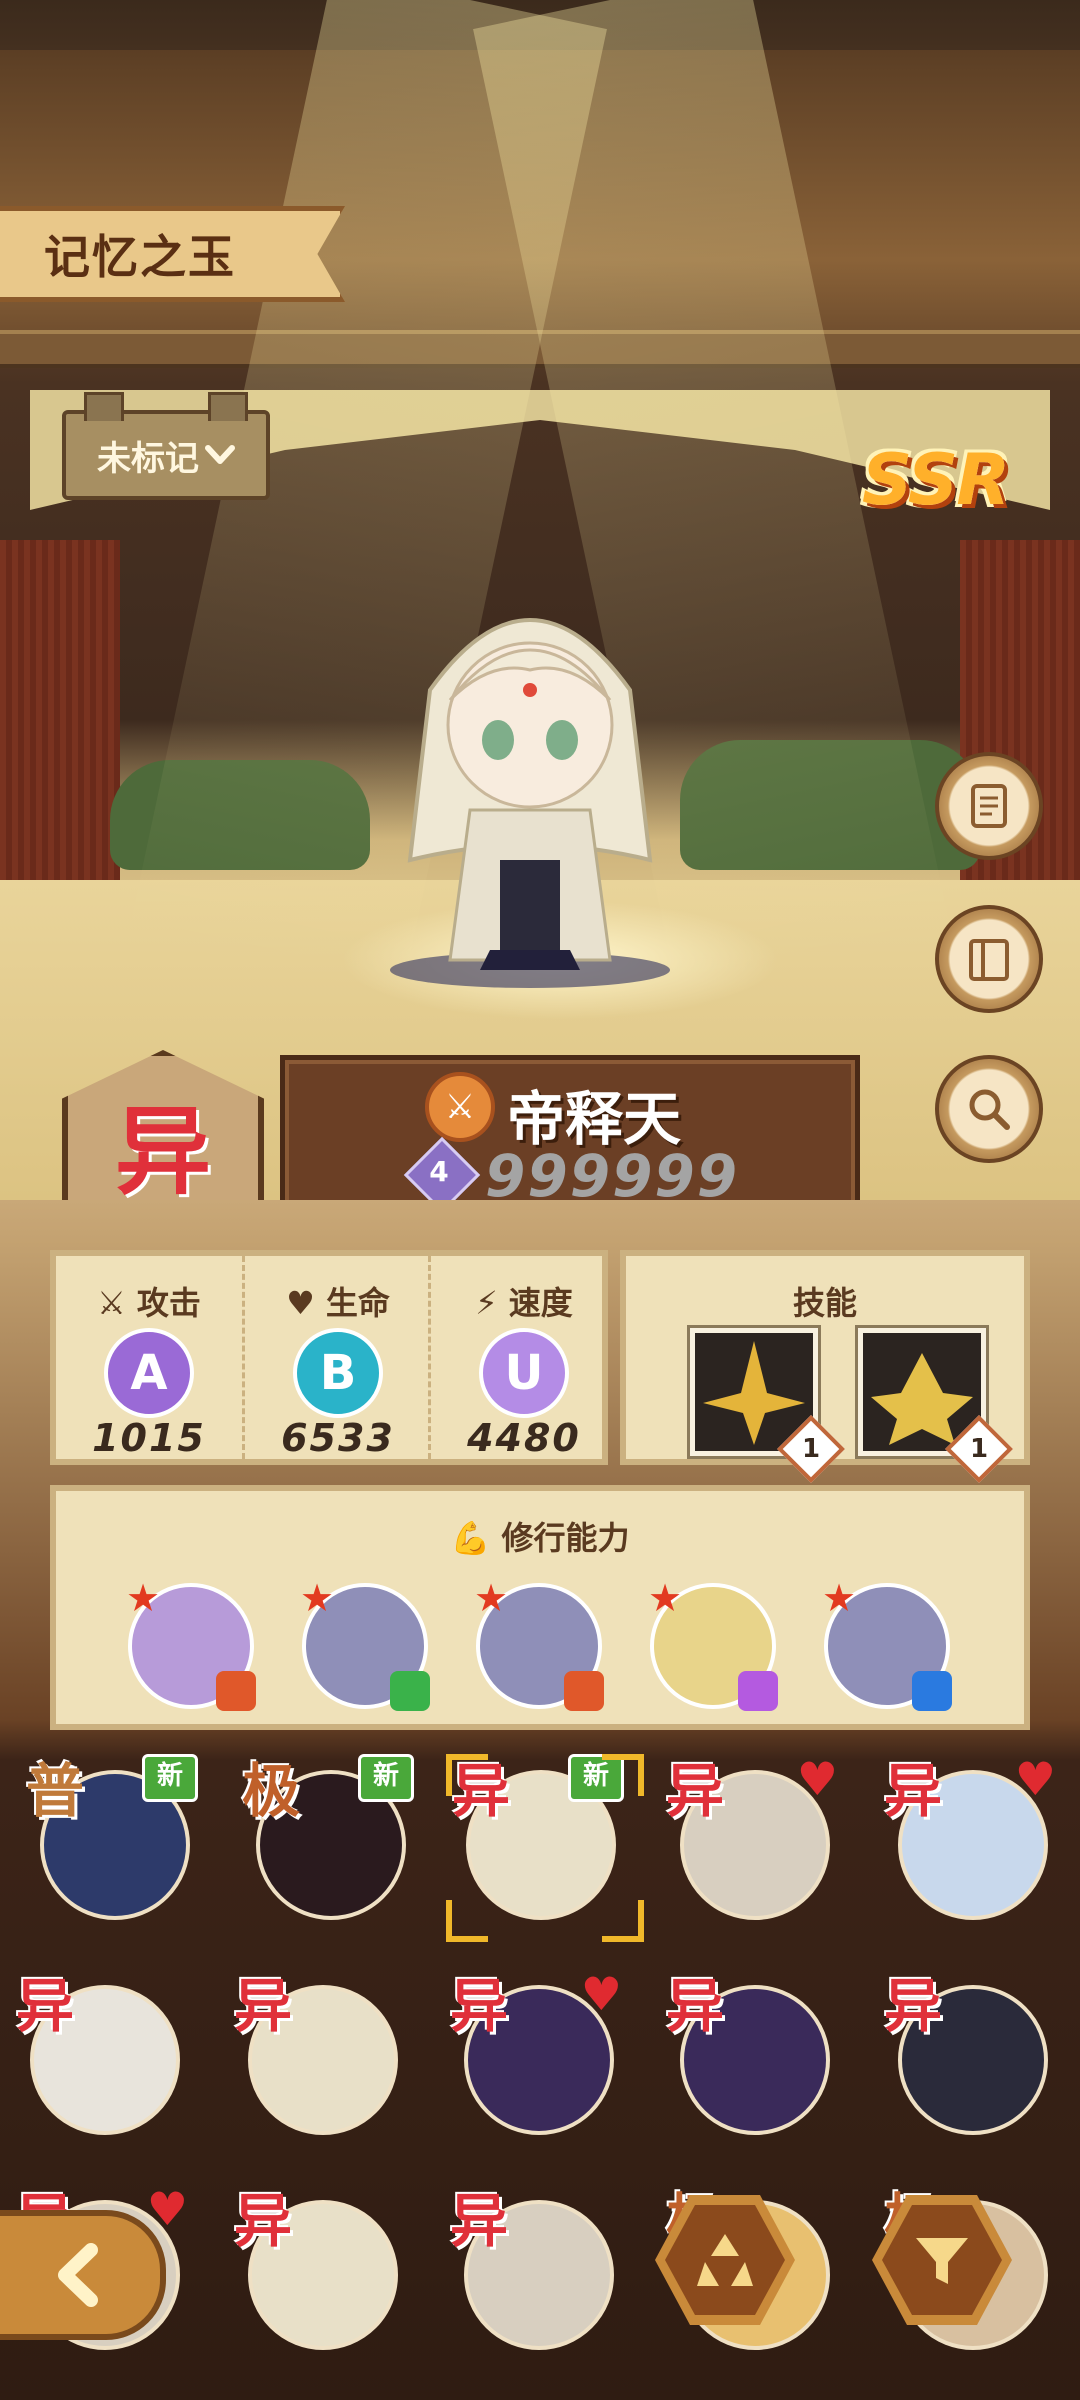 The width and height of the screenshot is (1080, 2400). Describe the element at coordinates (338, 1373) in the screenshot. I see `stat-grade: B` at that location.